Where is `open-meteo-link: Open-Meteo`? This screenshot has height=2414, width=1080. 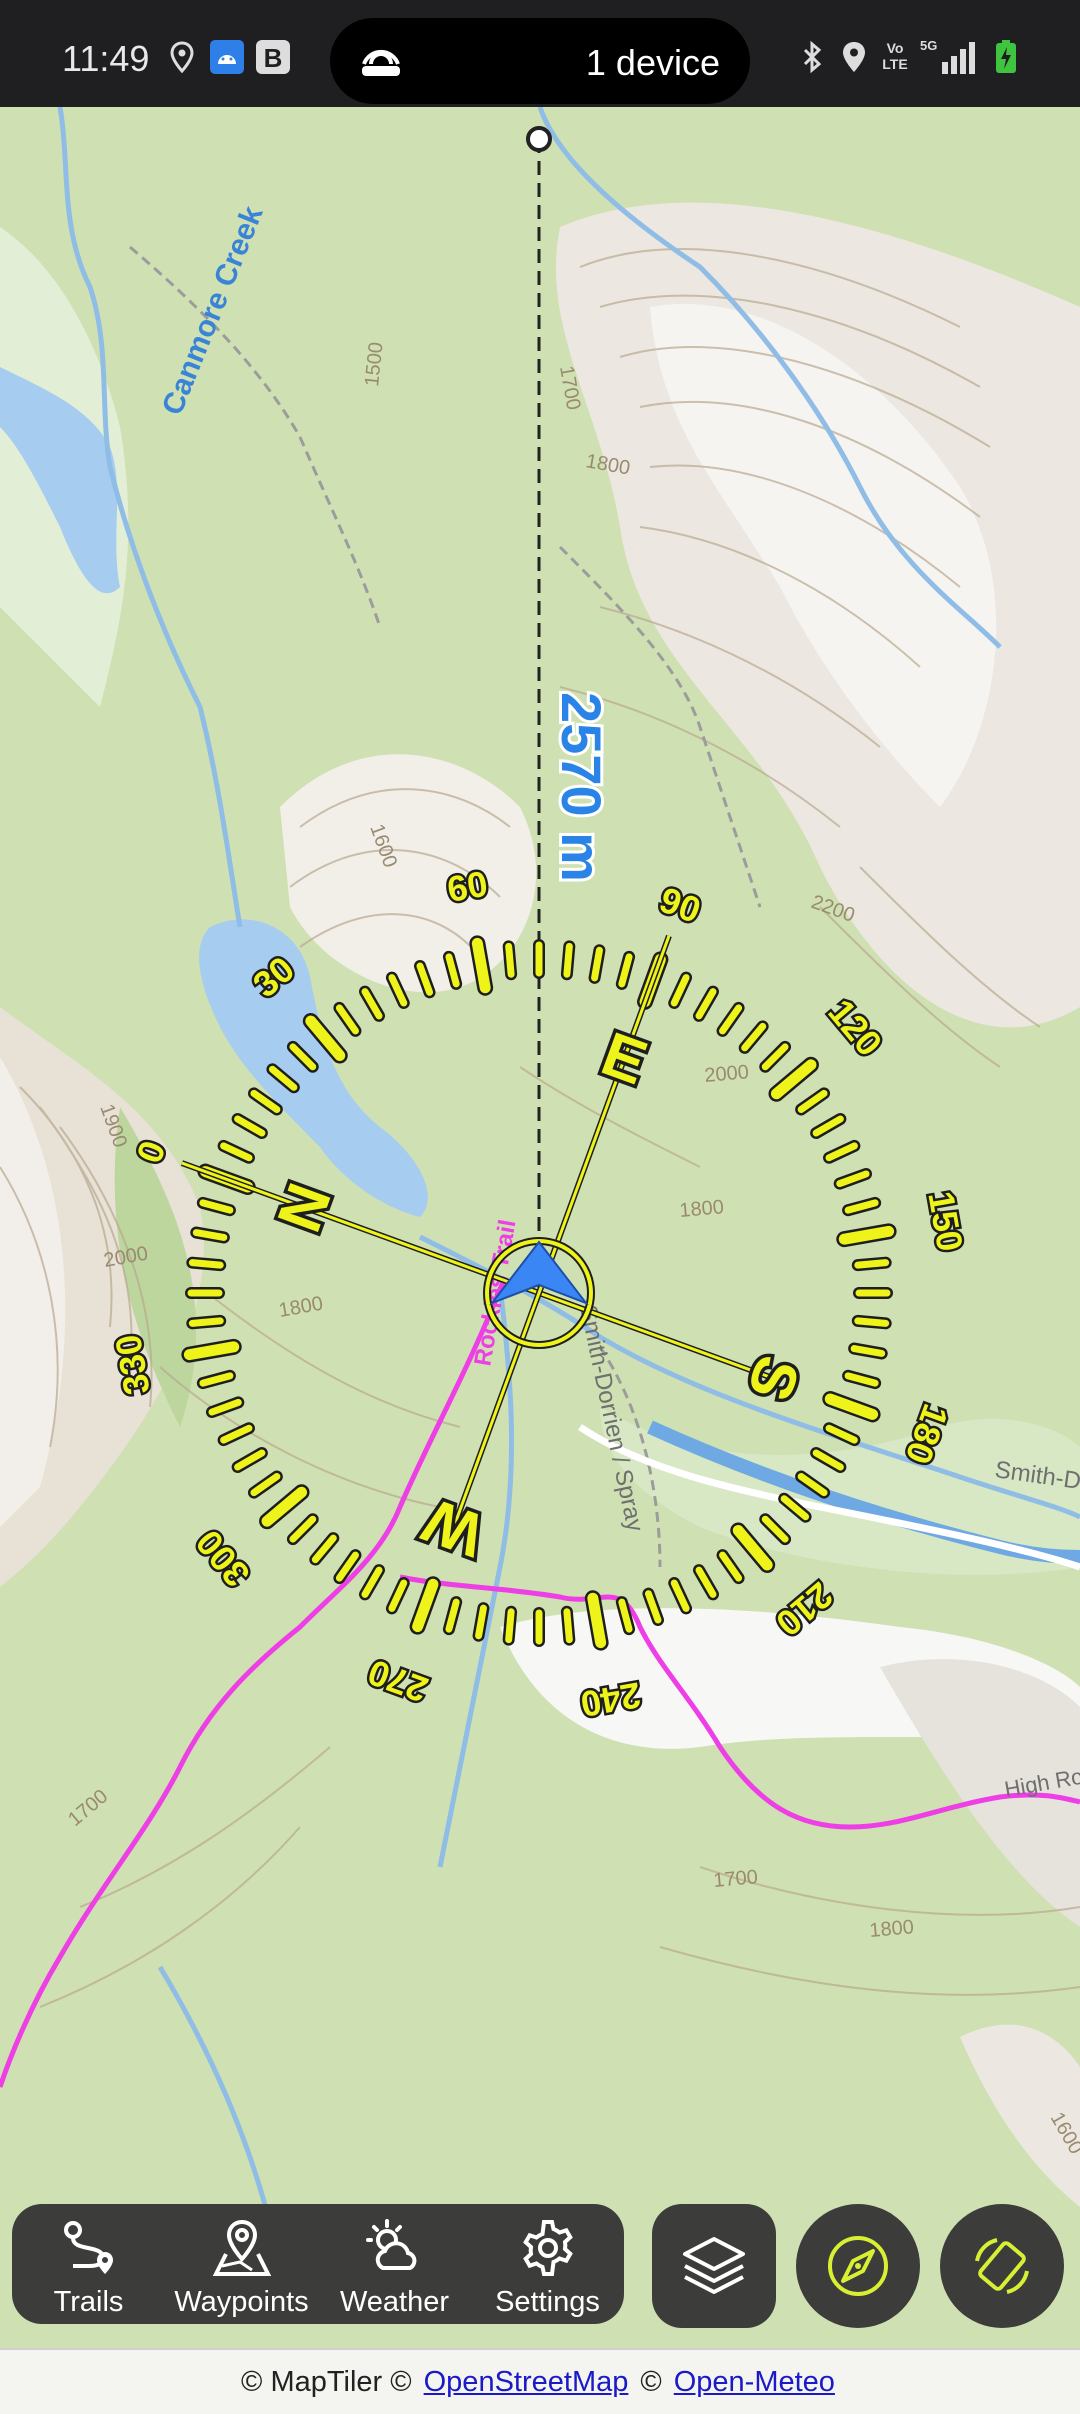 open-meteo-link: Open-Meteo is located at coordinates (754, 2382).